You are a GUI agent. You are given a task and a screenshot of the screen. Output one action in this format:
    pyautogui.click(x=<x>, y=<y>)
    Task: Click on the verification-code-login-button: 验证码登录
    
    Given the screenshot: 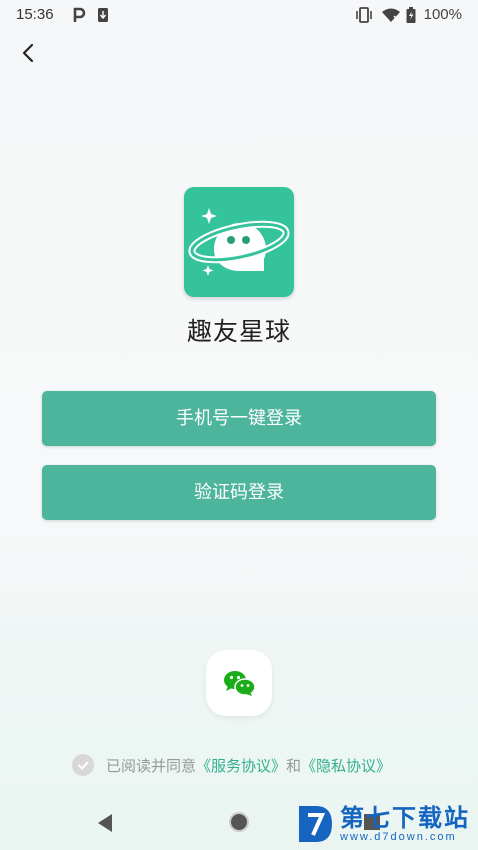 What is the action you would take?
    pyautogui.click(x=239, y=492)
    